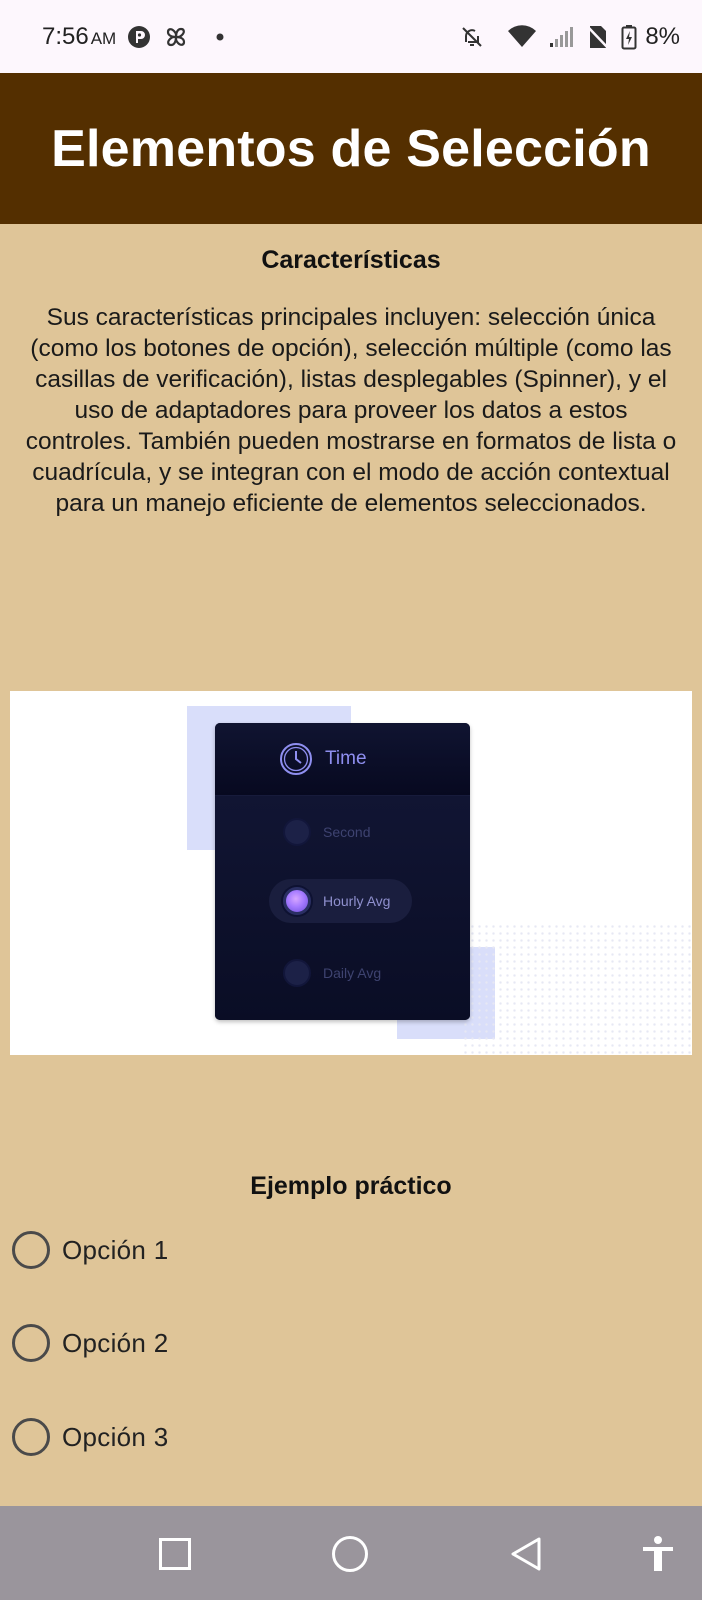  What do you see at coordinates (115, 1250) in the screenshot?
I see `radio-option-label: Opción 1` at bounding box center [115, 1250].